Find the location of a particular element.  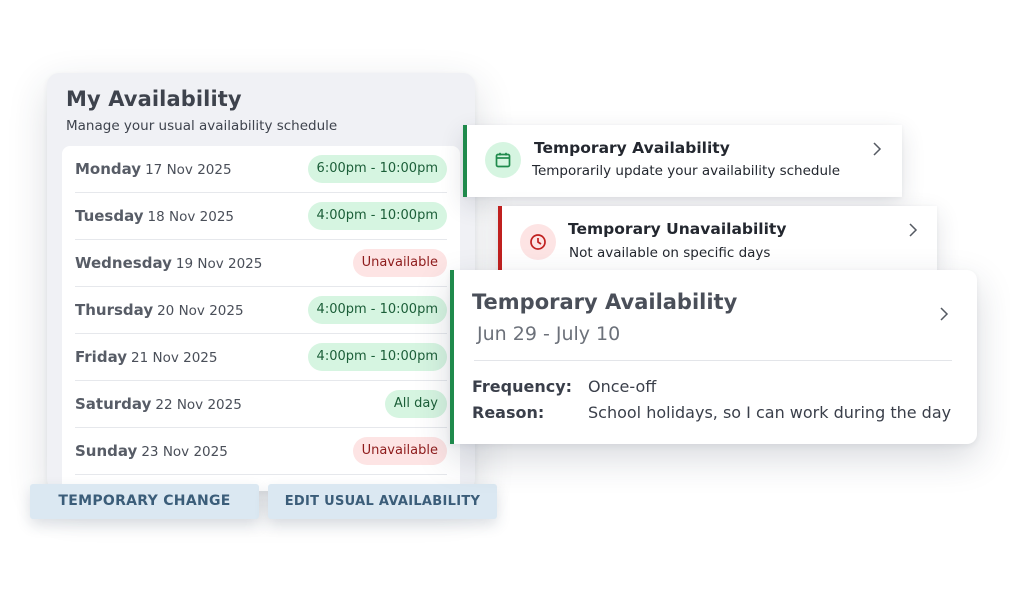

option-description: Not available on specific days is located at coordinates (670, 253).